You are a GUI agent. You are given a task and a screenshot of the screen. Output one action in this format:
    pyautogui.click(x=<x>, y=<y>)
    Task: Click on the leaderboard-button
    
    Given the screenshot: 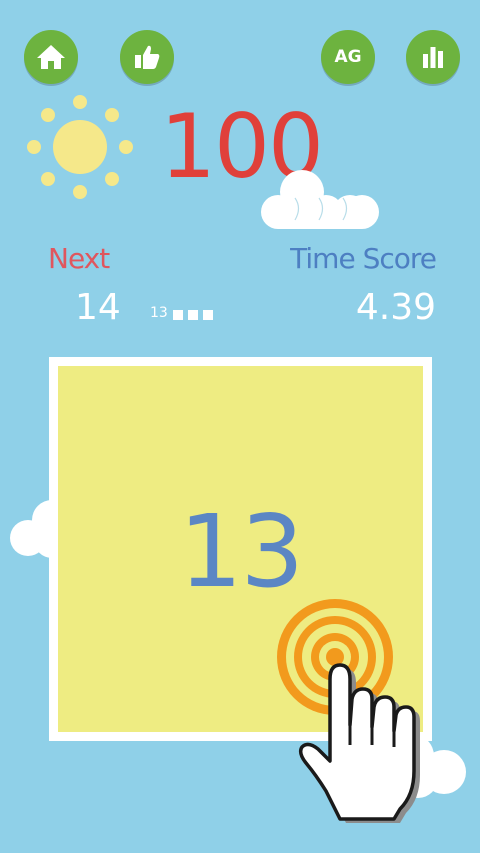 What is the action you would take?
    pyautogui.click(x=433, y=57)
    